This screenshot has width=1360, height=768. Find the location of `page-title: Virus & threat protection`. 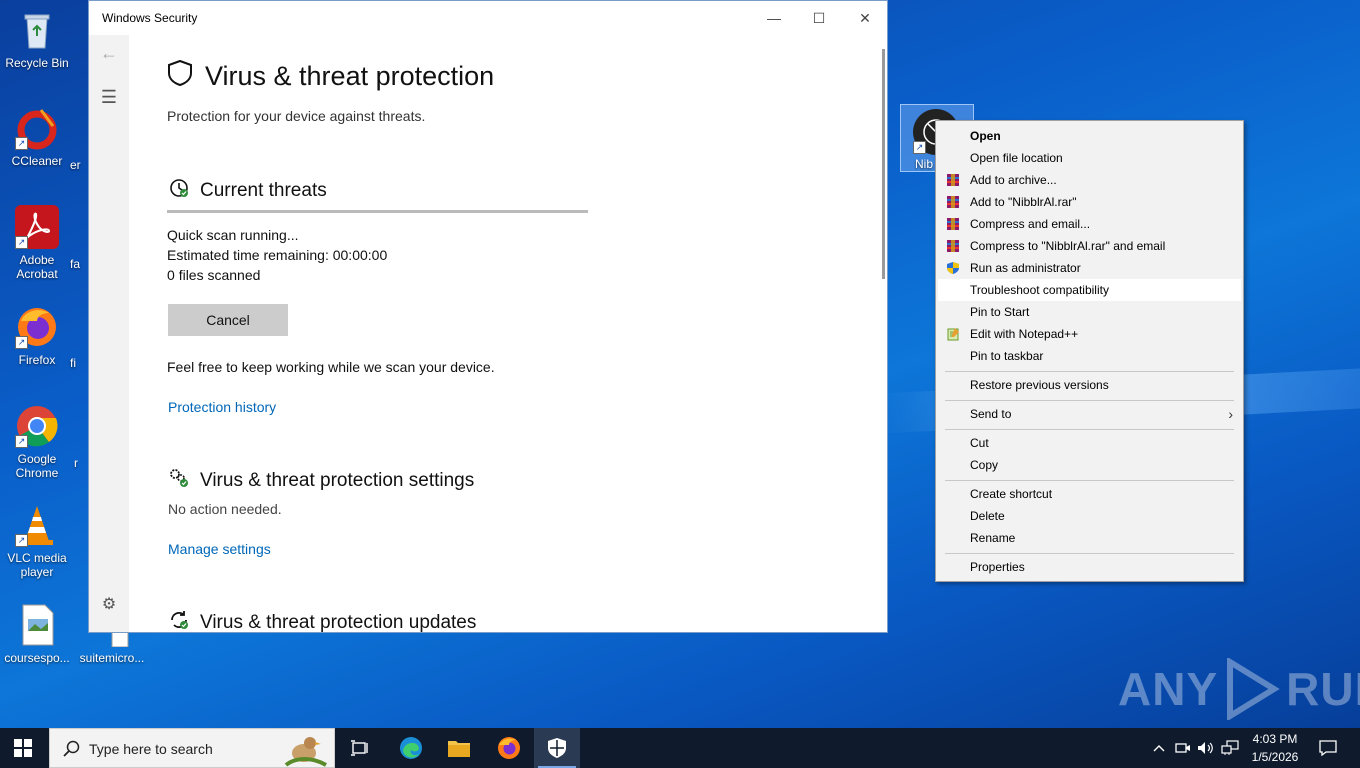

page-title: Virus & threat protection is located at coordinates (330, 76).